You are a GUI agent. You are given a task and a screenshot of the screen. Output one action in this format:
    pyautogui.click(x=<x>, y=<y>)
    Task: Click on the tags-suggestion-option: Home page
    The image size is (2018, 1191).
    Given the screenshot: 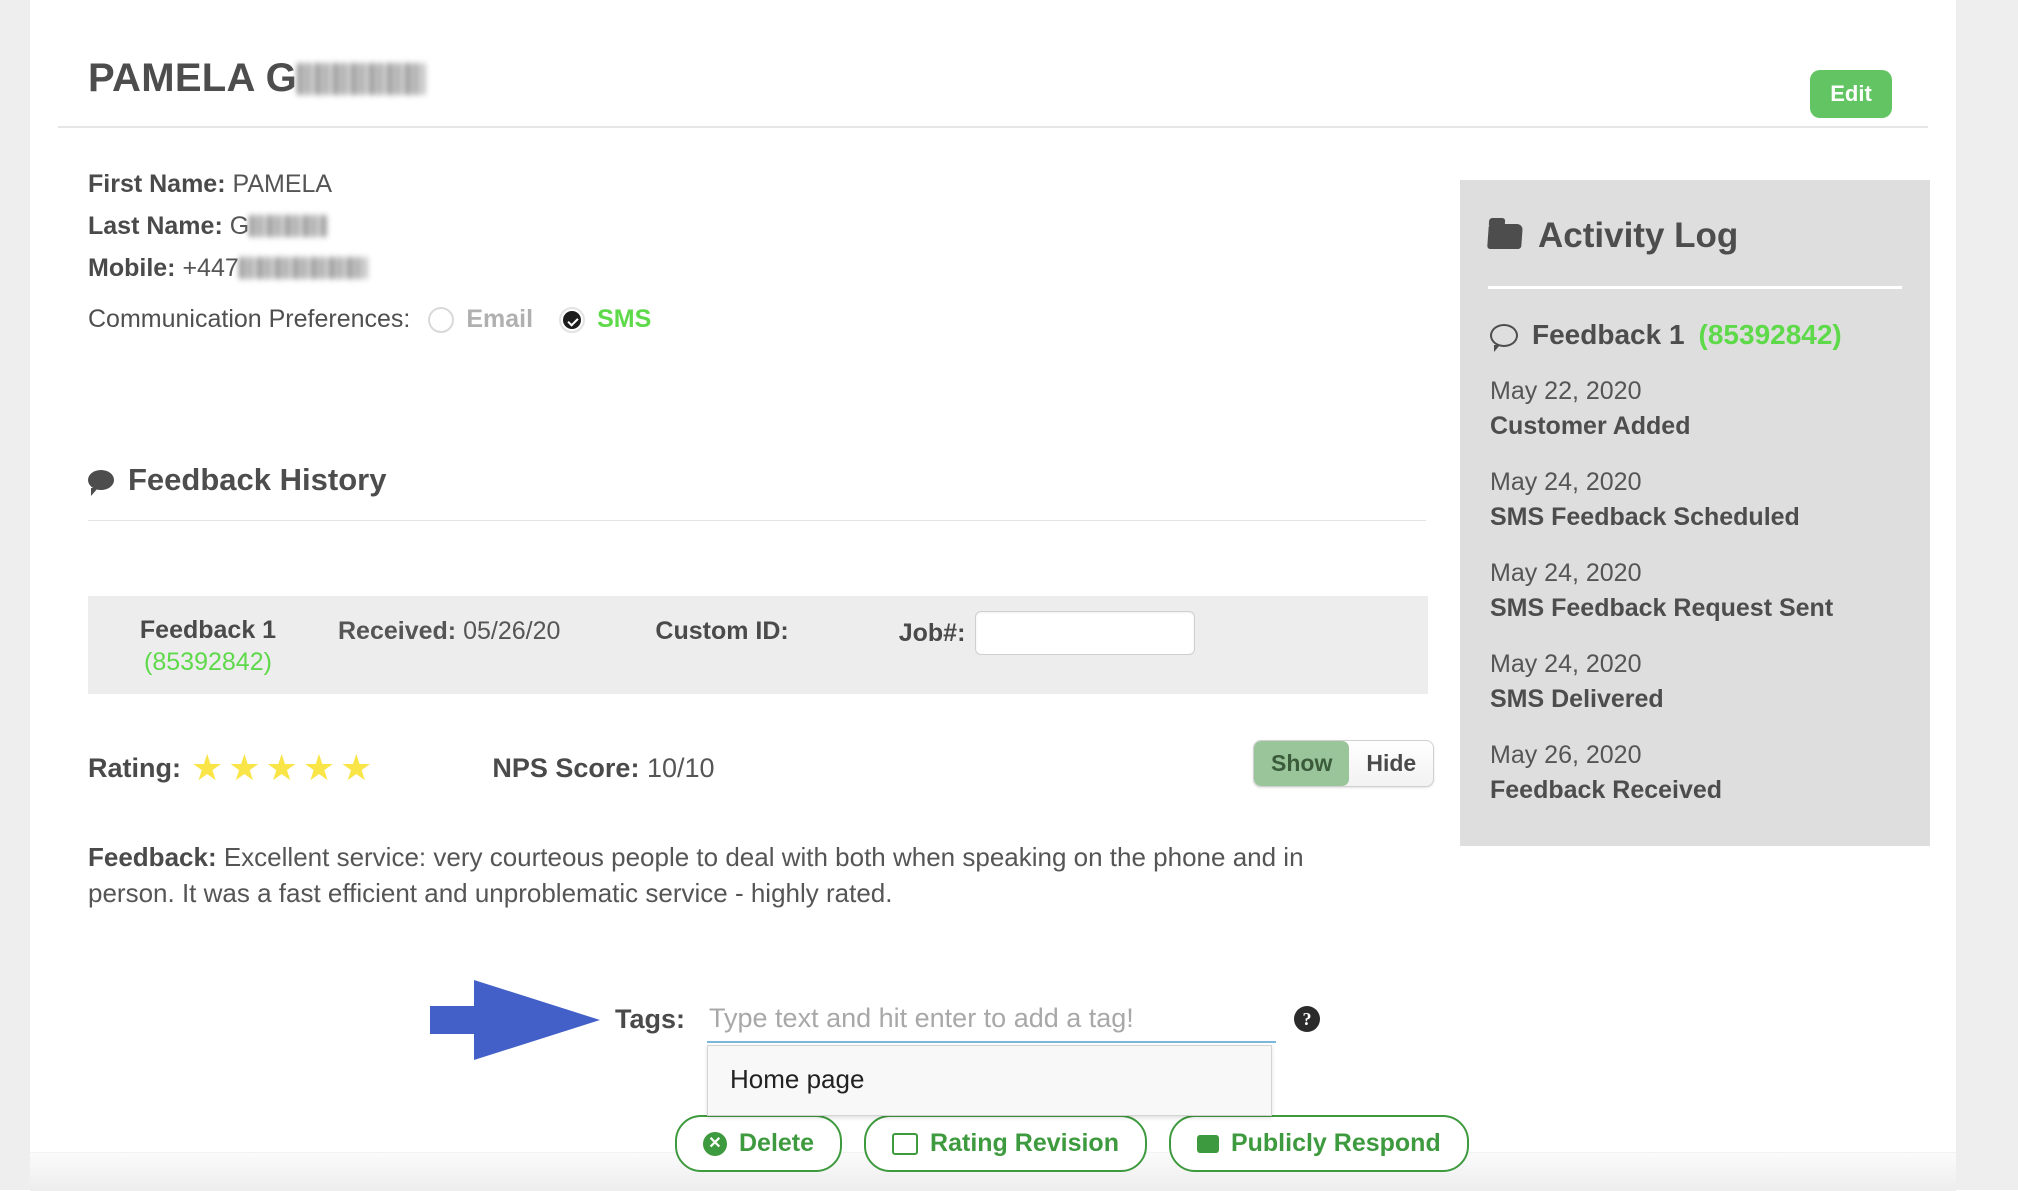 What is the action you would take?
    pyautogui.click(x=990, y=1080)
    